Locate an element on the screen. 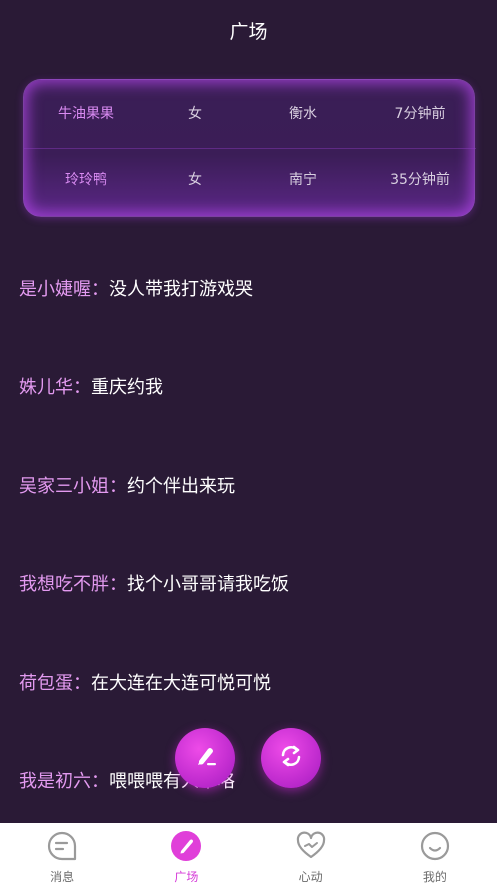  refresh-button is located at coordinates (291, 758).